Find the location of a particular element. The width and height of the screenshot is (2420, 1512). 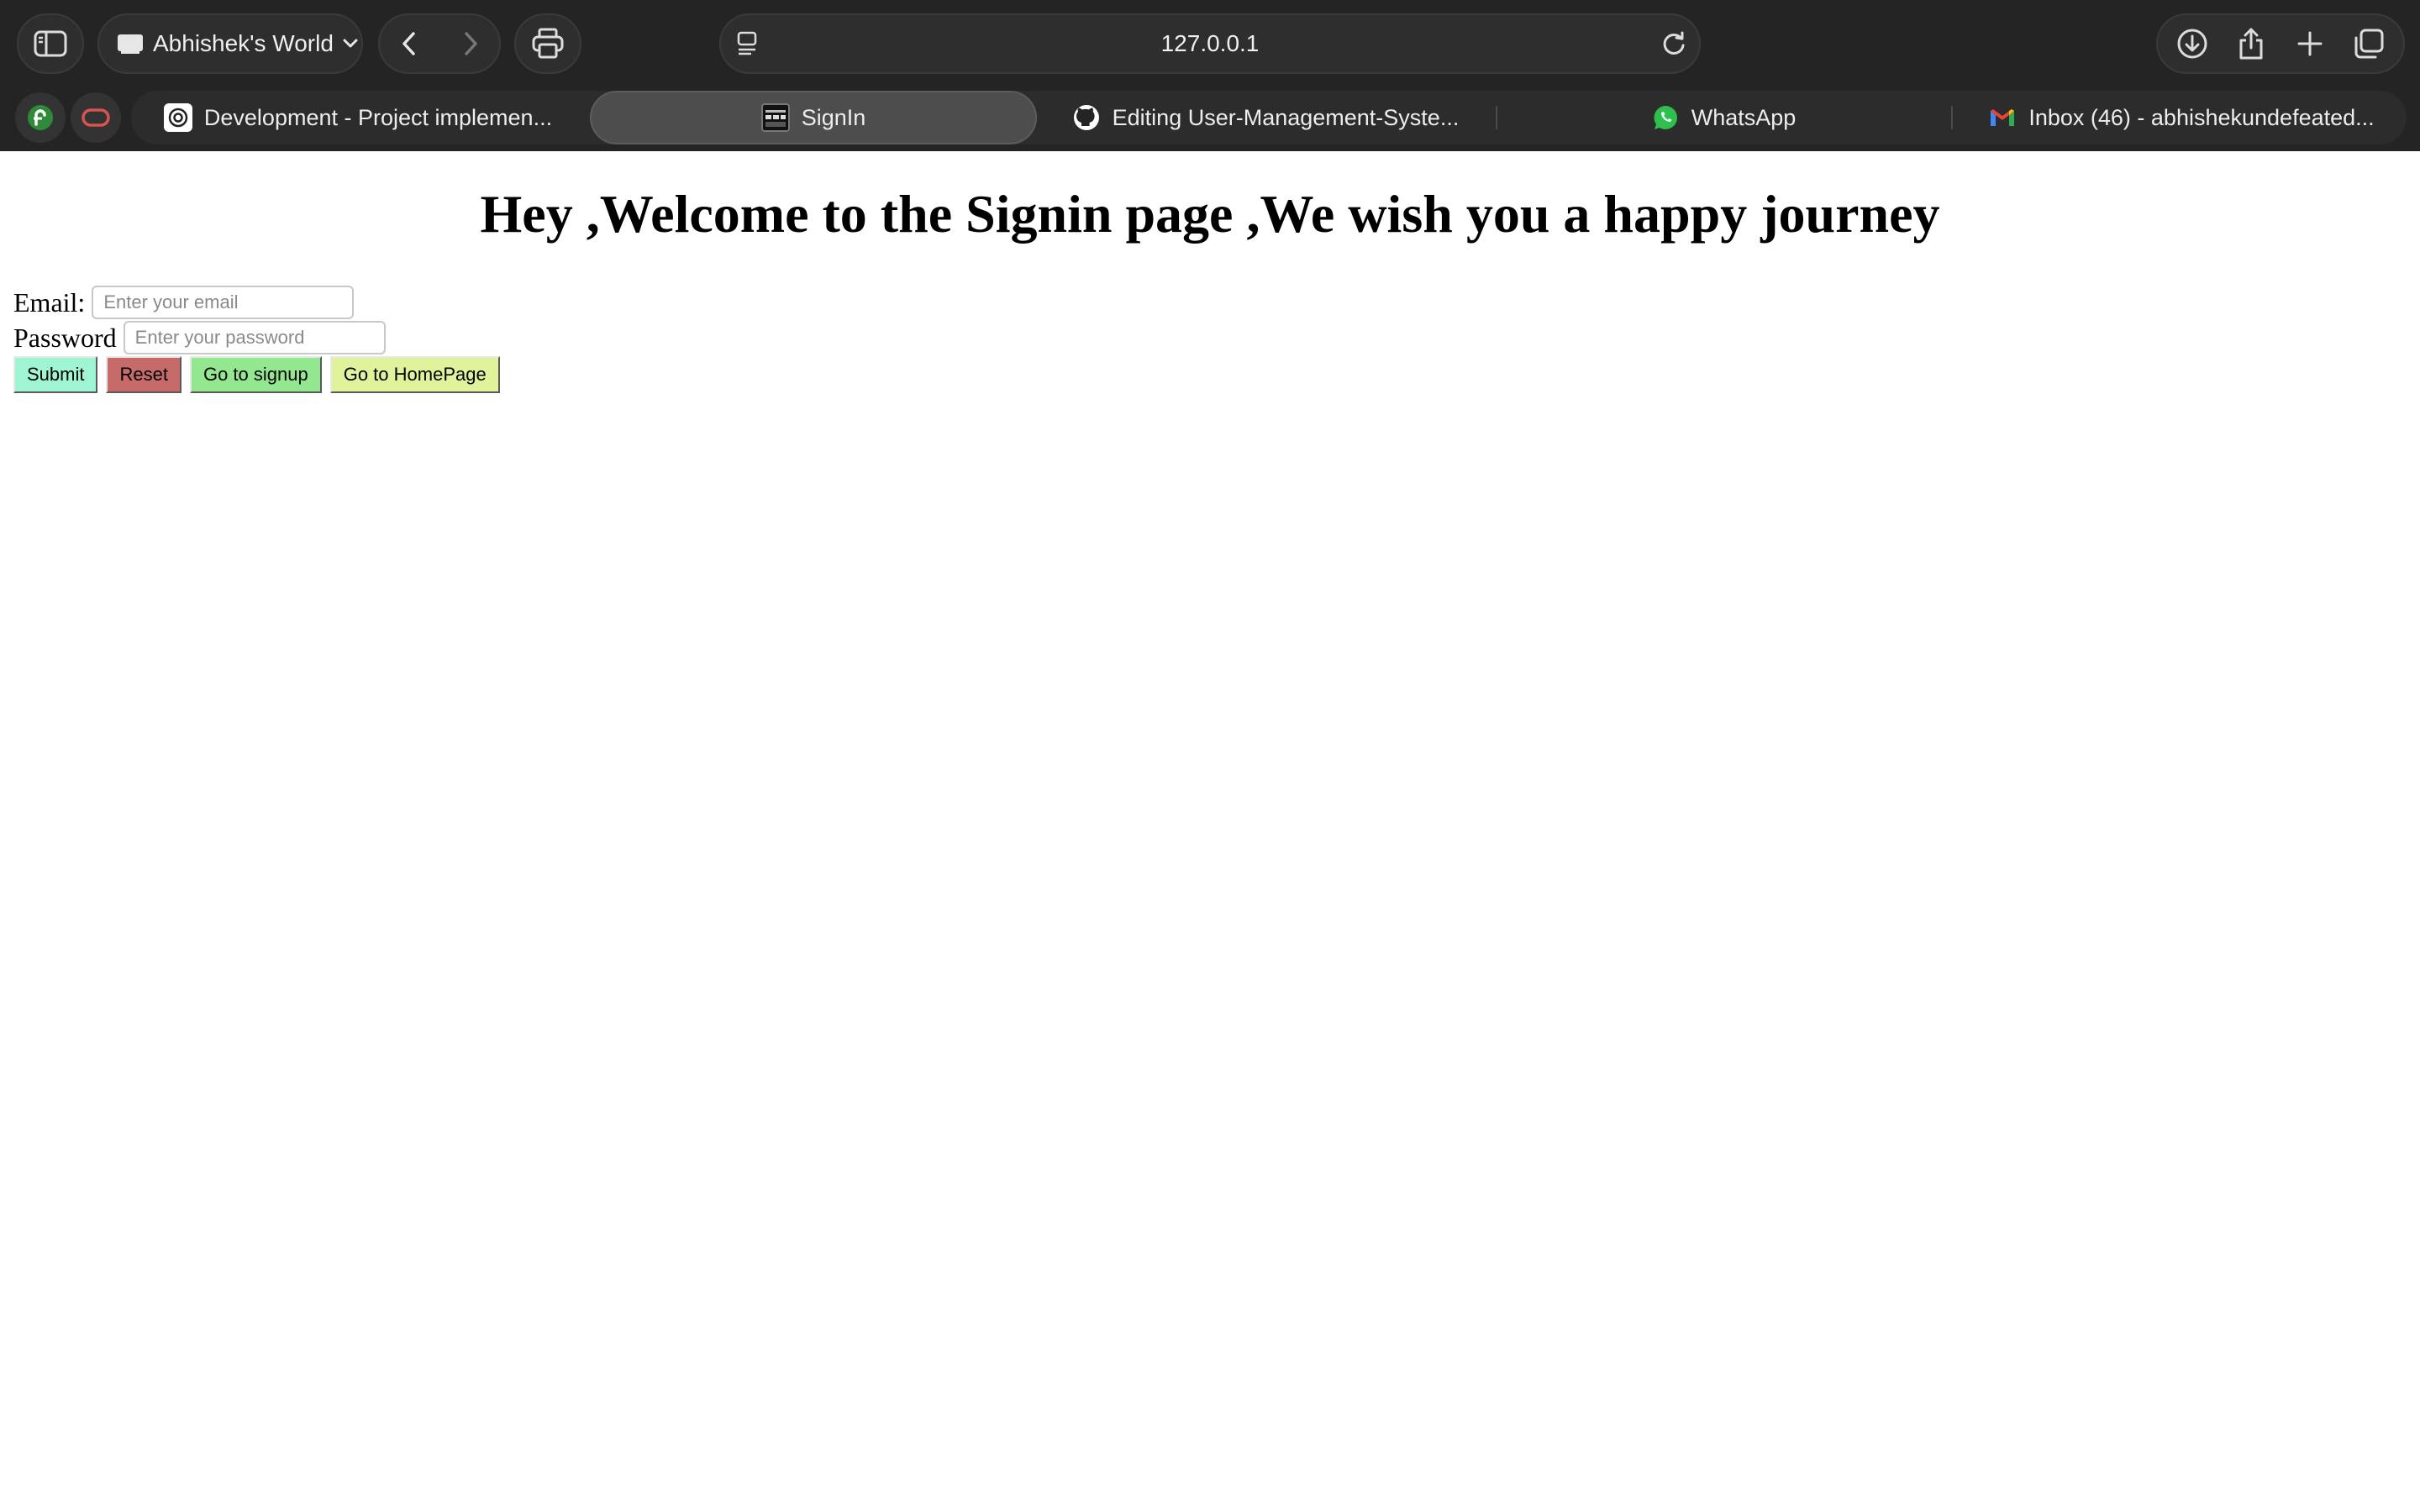

print-button is located at coordinates (547, 43).